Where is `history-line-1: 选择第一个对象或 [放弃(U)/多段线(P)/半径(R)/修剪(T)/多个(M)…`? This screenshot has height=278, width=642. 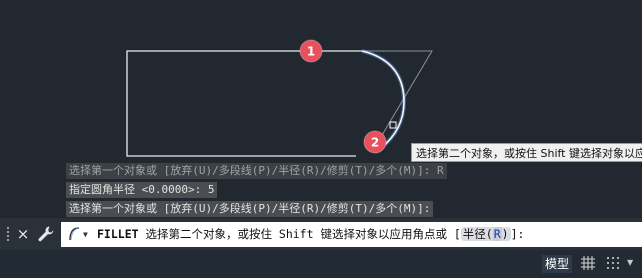
history-line-1: 选择第一个对象或 [放弃(U)/多段线(P)/半径(R)/修剪(T)/多个(M)… is located at coordinates (256, 171).